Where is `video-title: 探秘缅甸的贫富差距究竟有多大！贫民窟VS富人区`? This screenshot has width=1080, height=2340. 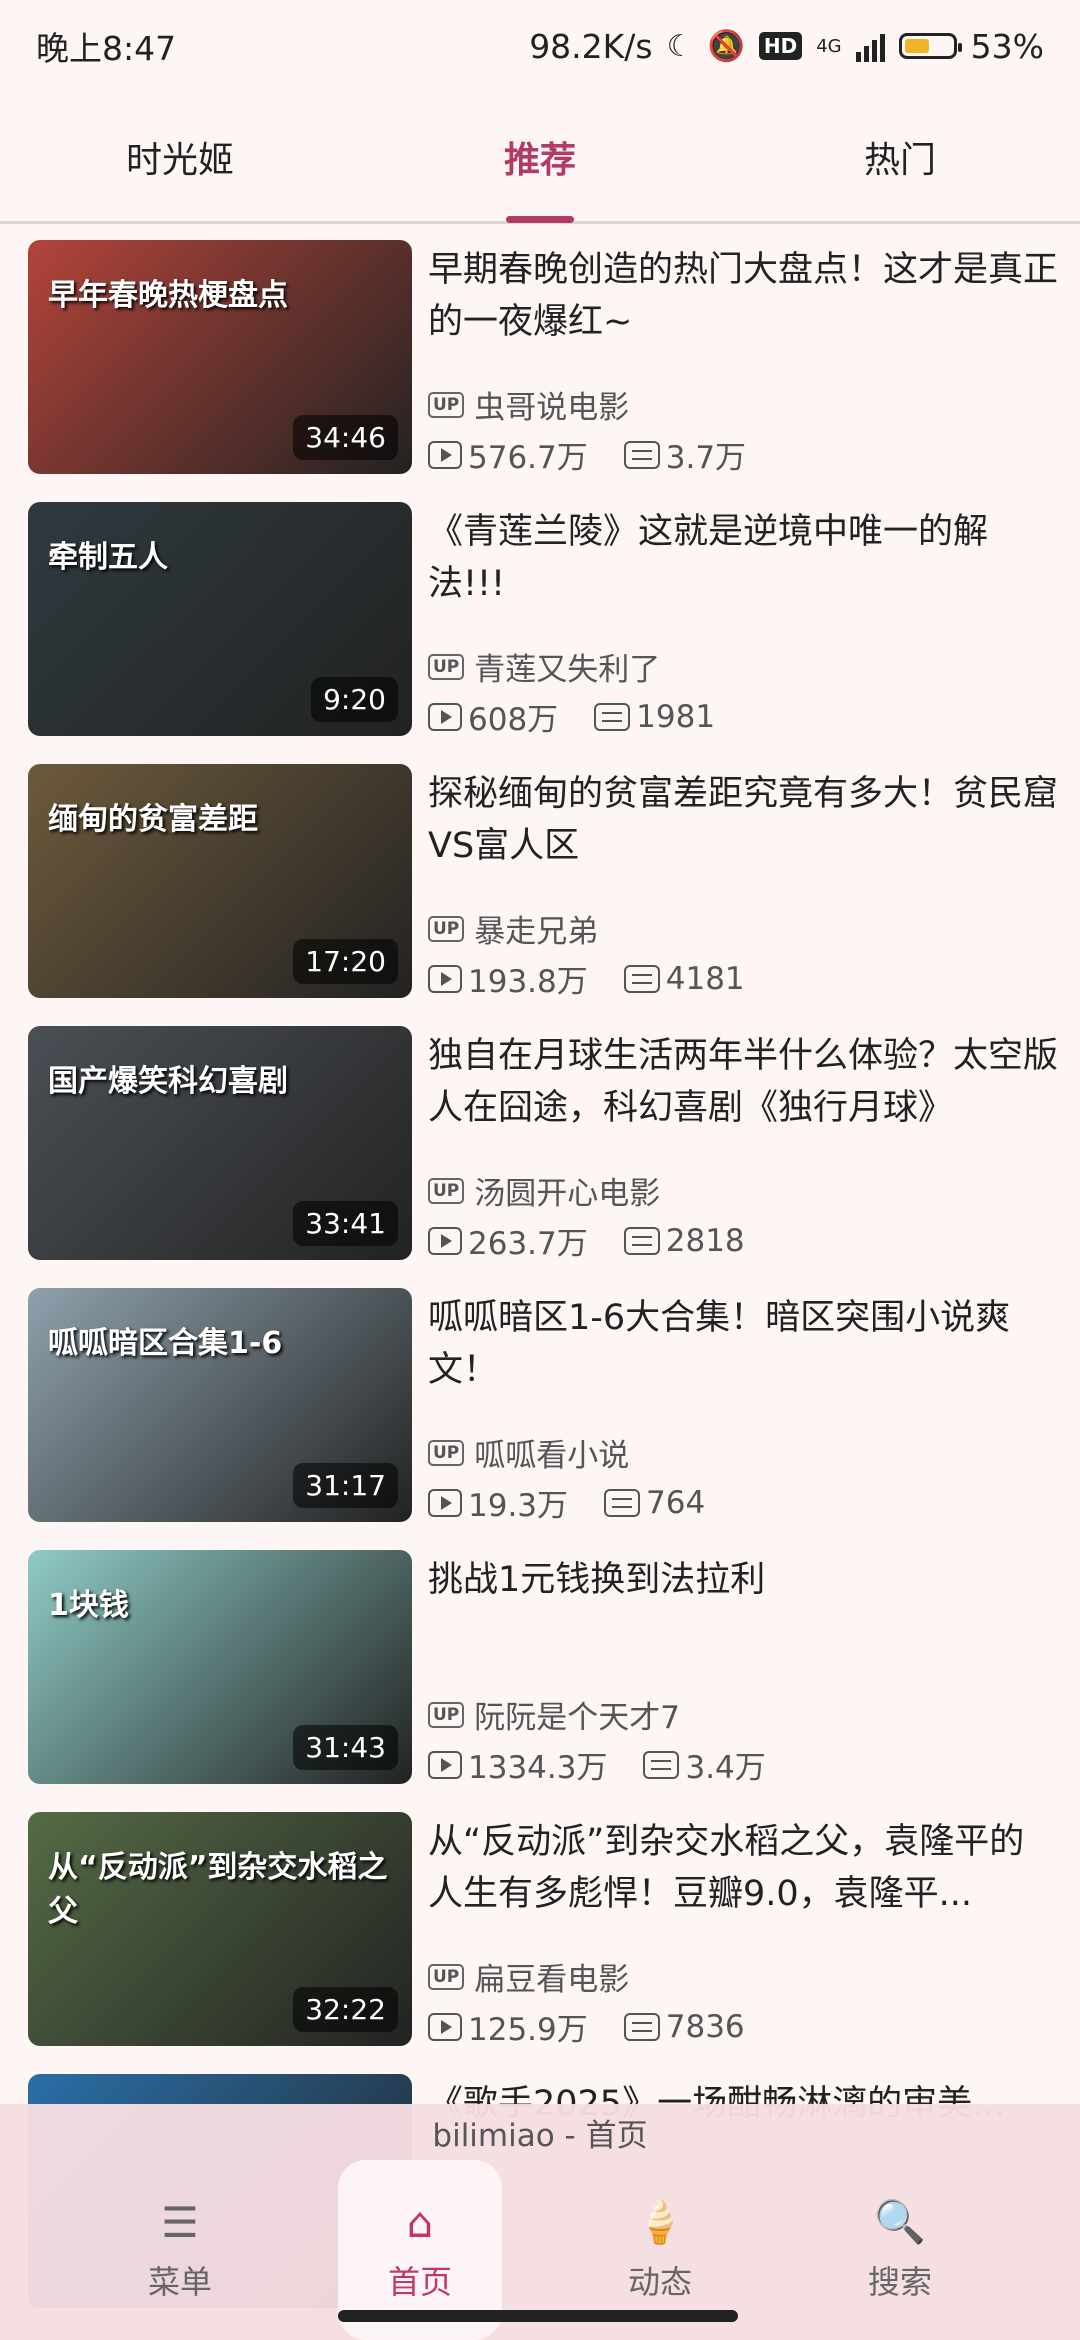
video-title: 探秘缅甸的贫富差距究竟有多大！贫民窟VS富人区 is located at coordinates (743, 820).